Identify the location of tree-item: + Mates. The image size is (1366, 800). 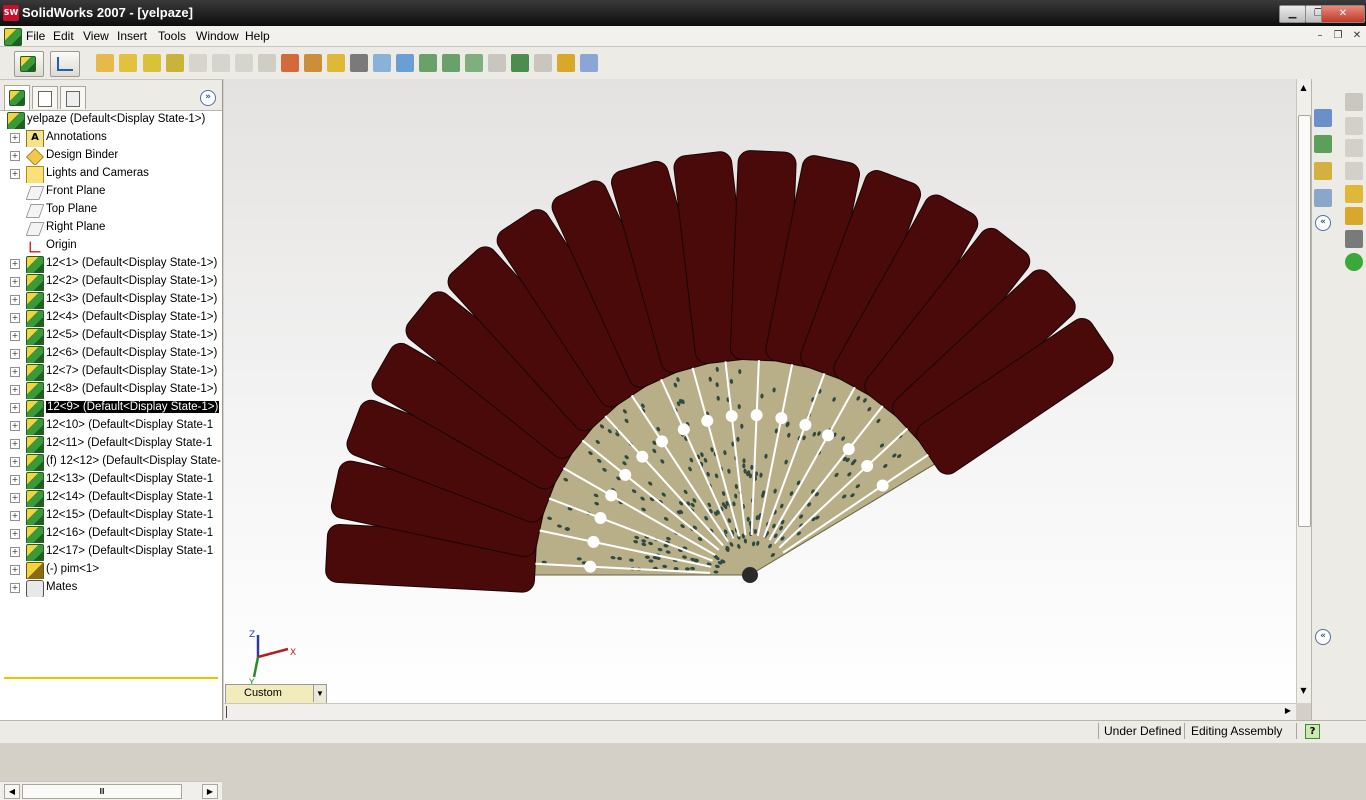
(111, 588).